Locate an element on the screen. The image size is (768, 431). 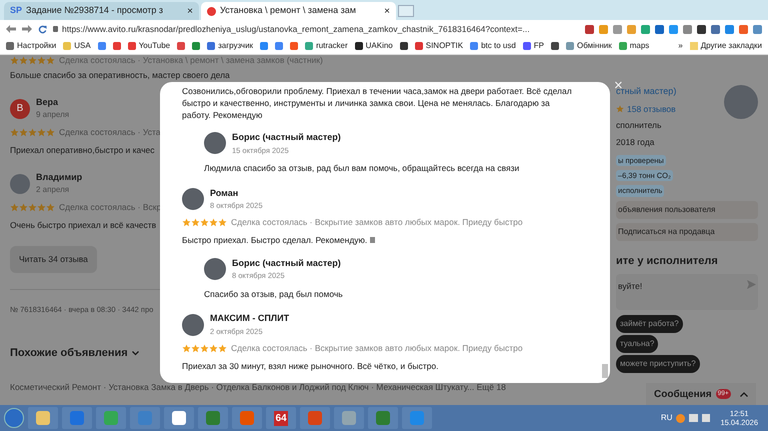
reviewer-name: Владимир is located at coordinates (59, 177).